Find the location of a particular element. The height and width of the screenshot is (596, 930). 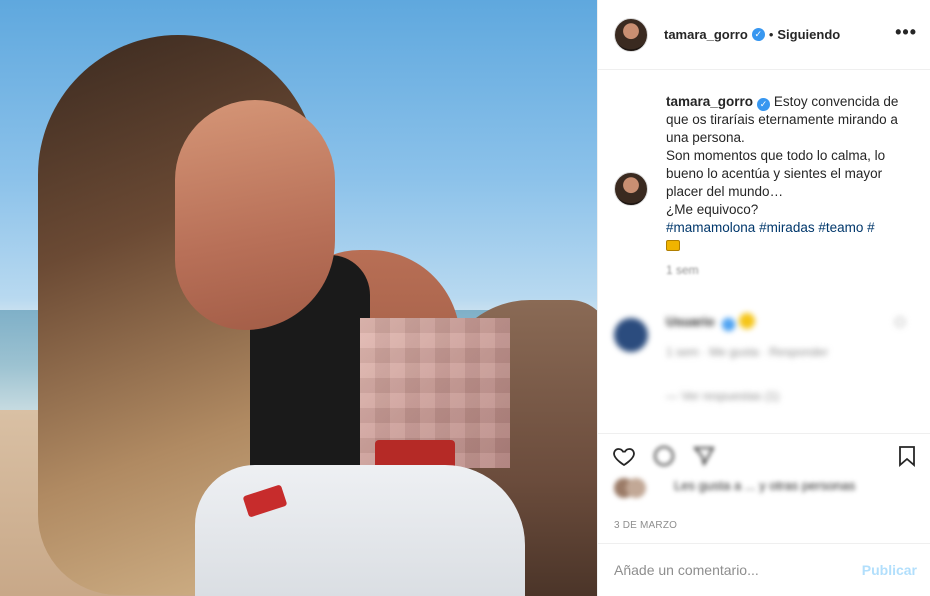

author-avatar is located at coordinates (631, 34).